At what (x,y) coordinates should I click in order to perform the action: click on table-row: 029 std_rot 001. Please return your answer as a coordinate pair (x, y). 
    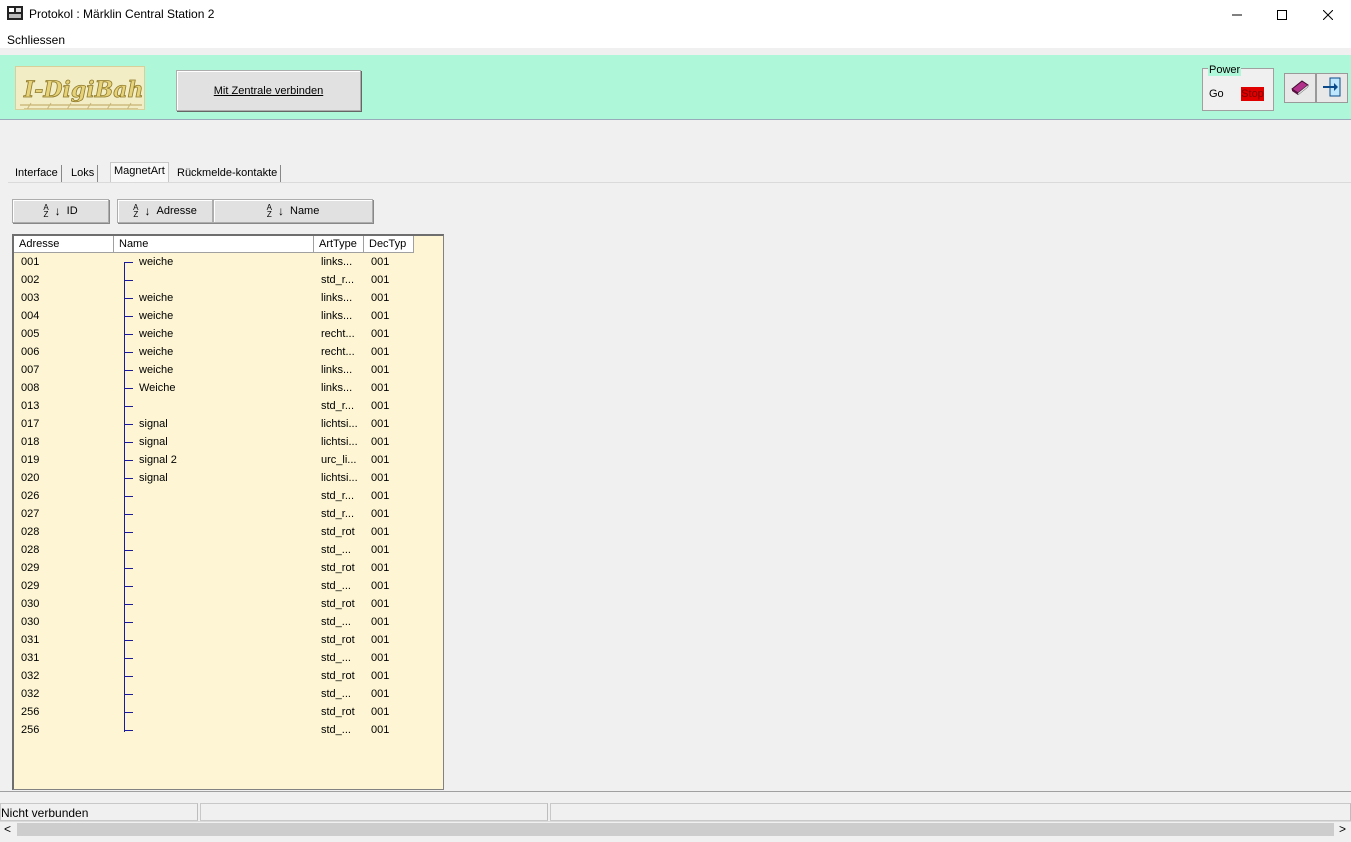
    Looking at the image, I should click on (228, 568).